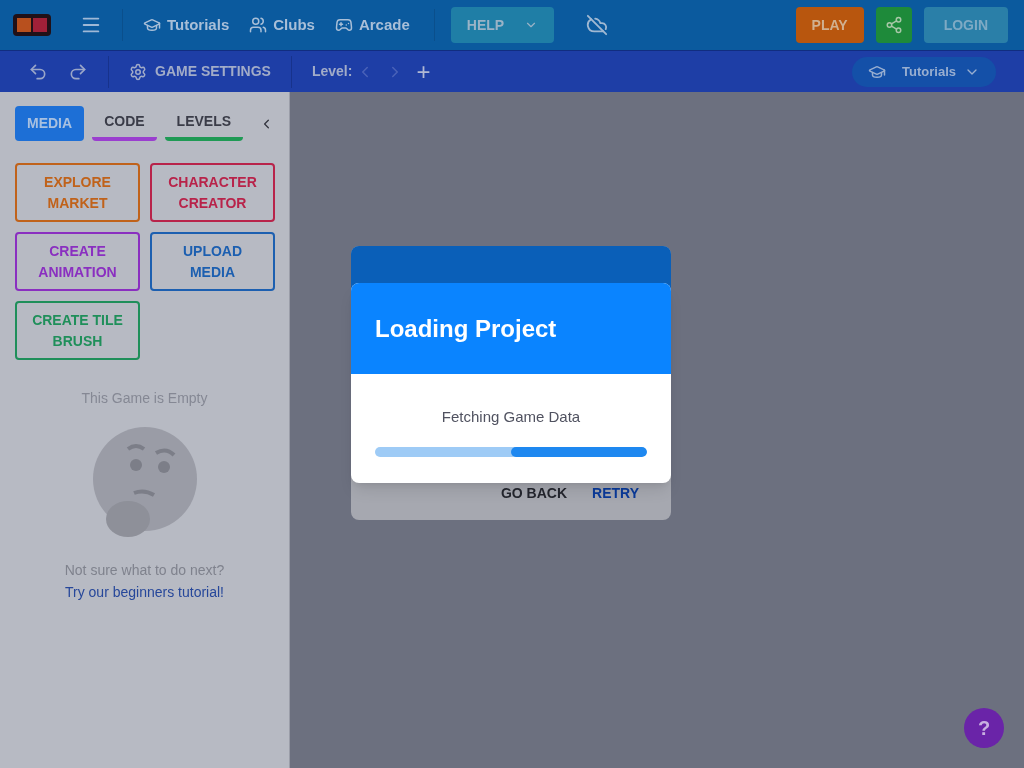 The image size is (1024, 768). I want to click on nav-link: Clubs, so click(282, 25).